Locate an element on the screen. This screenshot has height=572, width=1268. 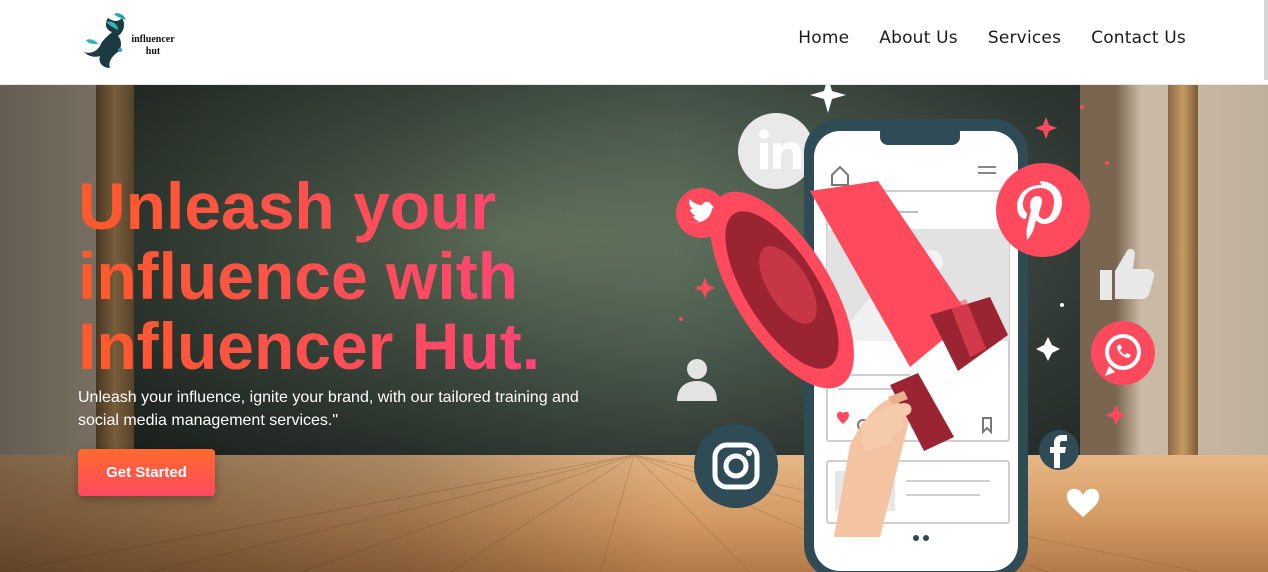
facebook-icon is located at coordinates (1059, 450).